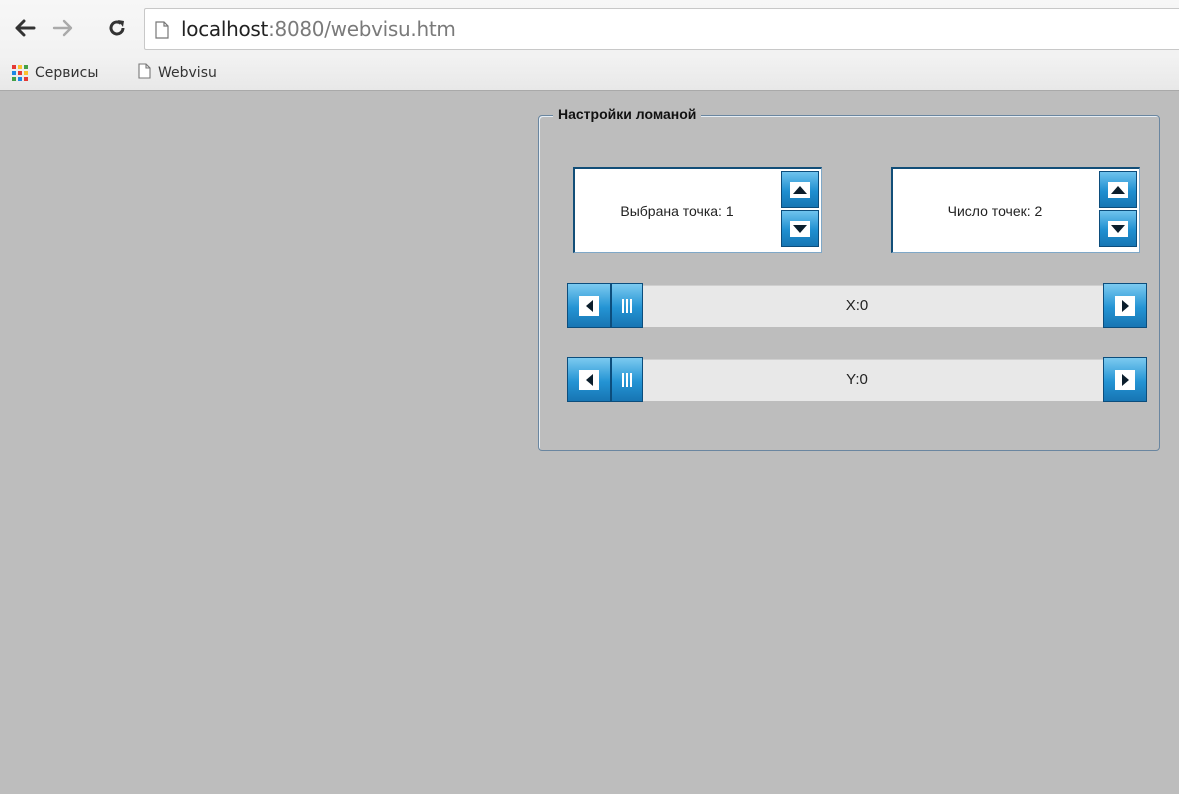 This screenshot has height=794, width=1179. Describe the element at coordinates (20, 73) in the screenshot. I see `apps-grid-icon` at that location.